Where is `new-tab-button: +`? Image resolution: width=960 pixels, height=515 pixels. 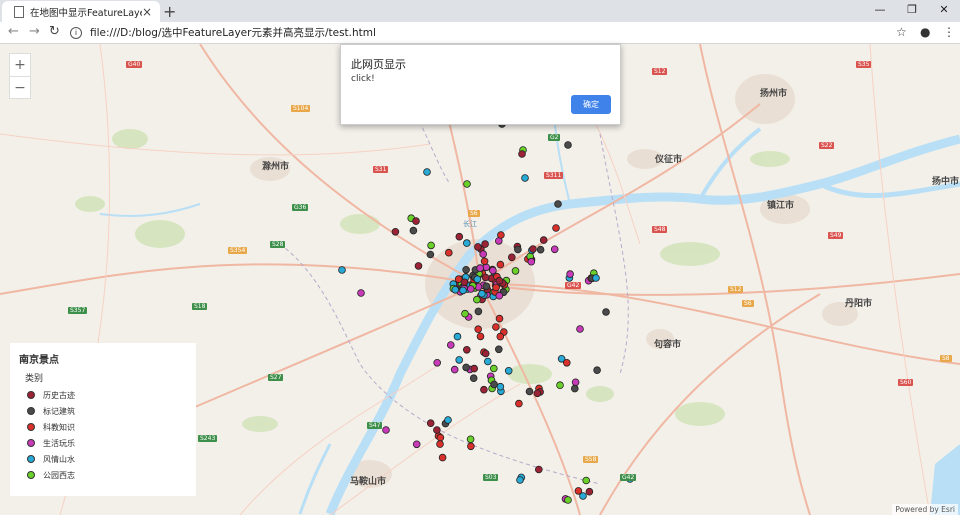 new-tab-button: + is located at coordinates (169, 11).